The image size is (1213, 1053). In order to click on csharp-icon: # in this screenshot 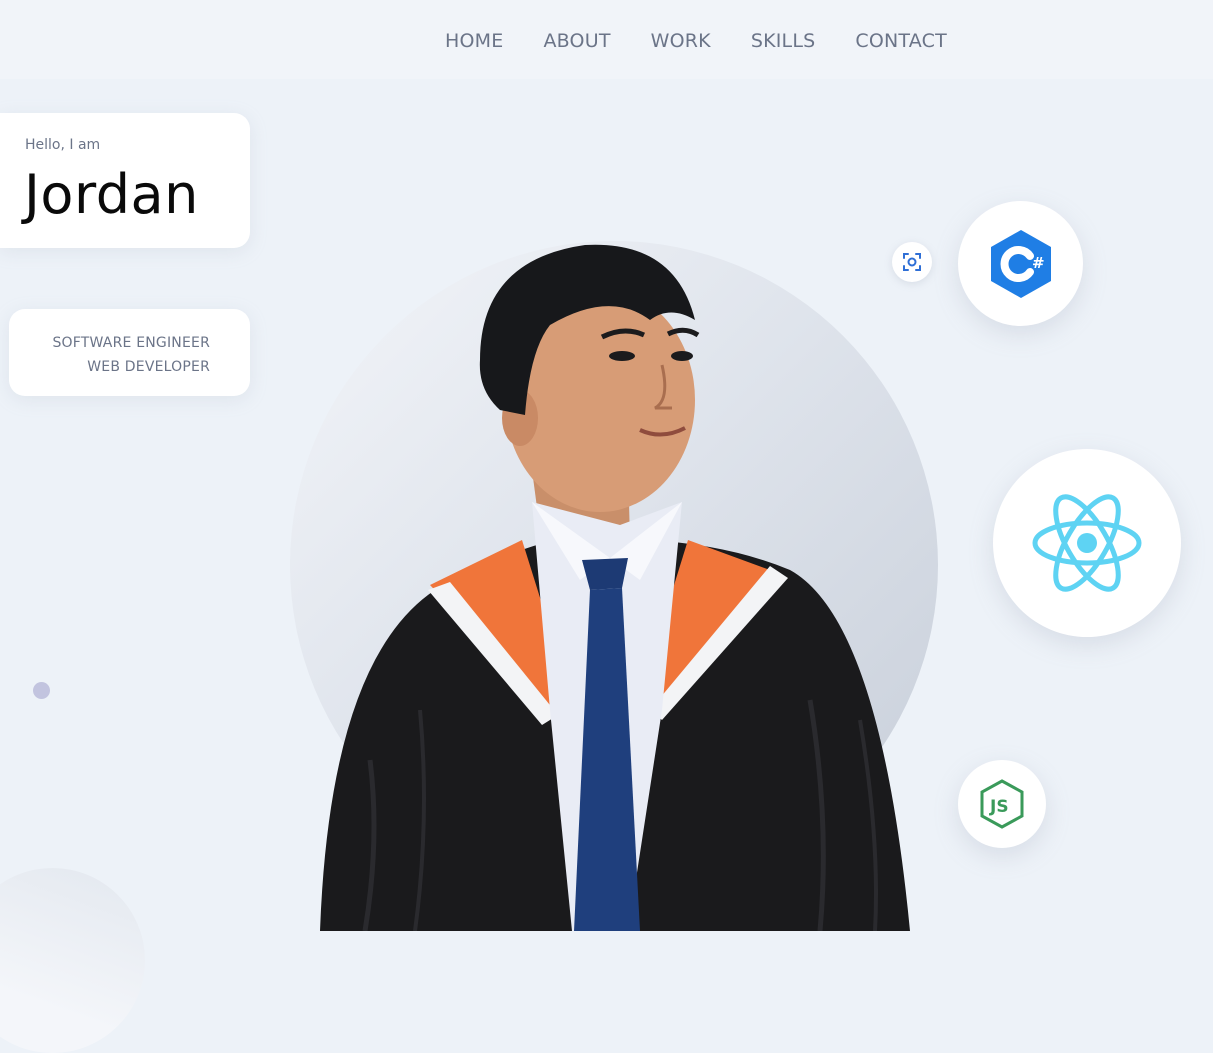, I will do `click(1020, 263)`.